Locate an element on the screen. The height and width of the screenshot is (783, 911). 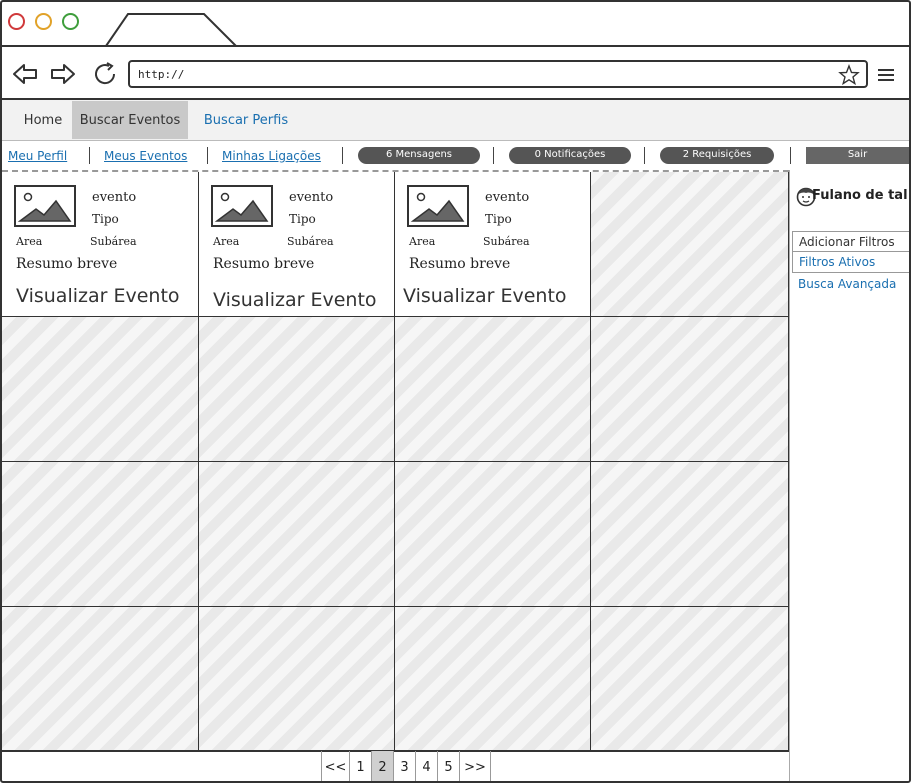
maximize-window-button is located at coordinates (70, 21).